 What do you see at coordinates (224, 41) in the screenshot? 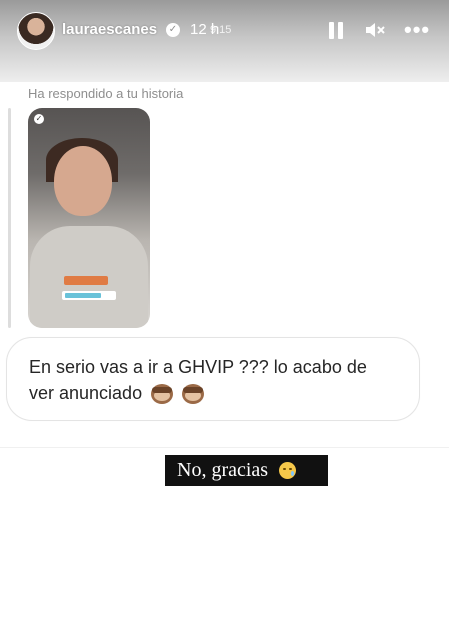
I see `story-header: lauraescanes ✓ 12 h 9:15 •••` at bounding box center [224, 41].